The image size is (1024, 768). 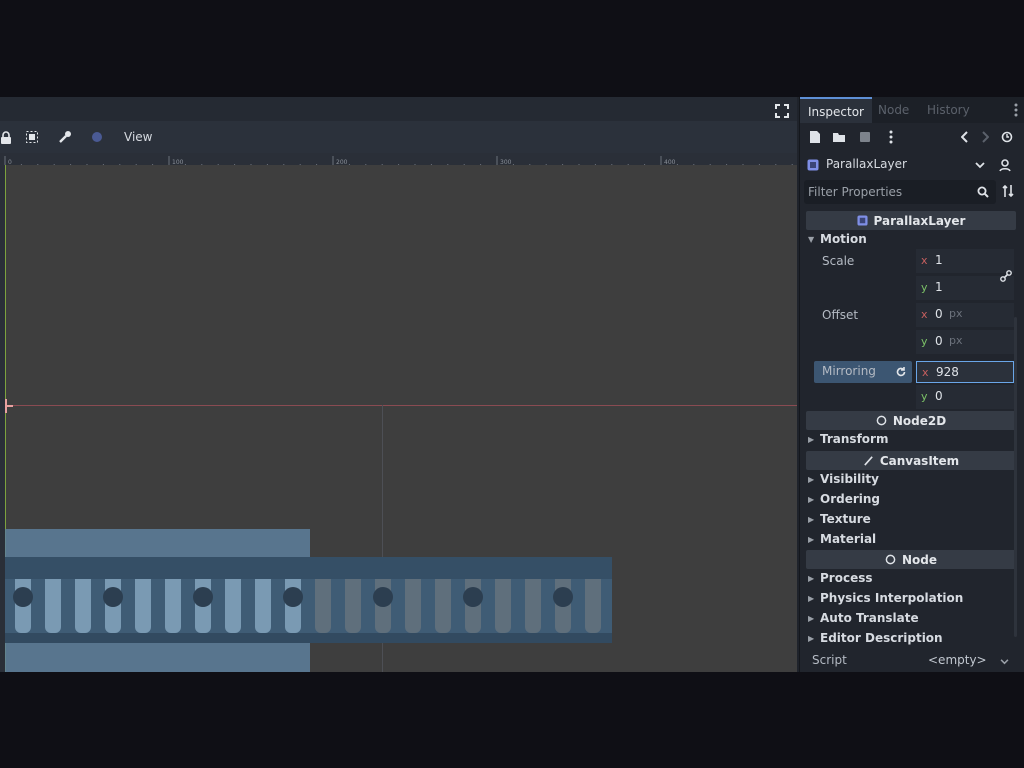 I want to click on group-process: ▶ Process, so click(x=840, y=578).